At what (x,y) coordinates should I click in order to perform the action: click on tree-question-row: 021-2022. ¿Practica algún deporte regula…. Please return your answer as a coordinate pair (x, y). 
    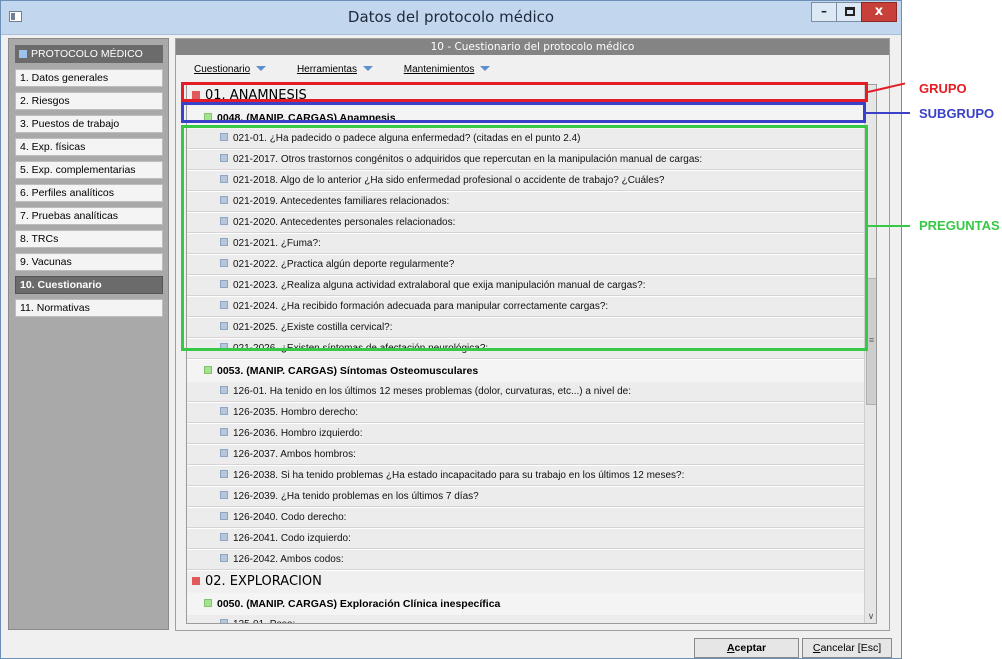
    Looking at the image, I should click on (525, 265).